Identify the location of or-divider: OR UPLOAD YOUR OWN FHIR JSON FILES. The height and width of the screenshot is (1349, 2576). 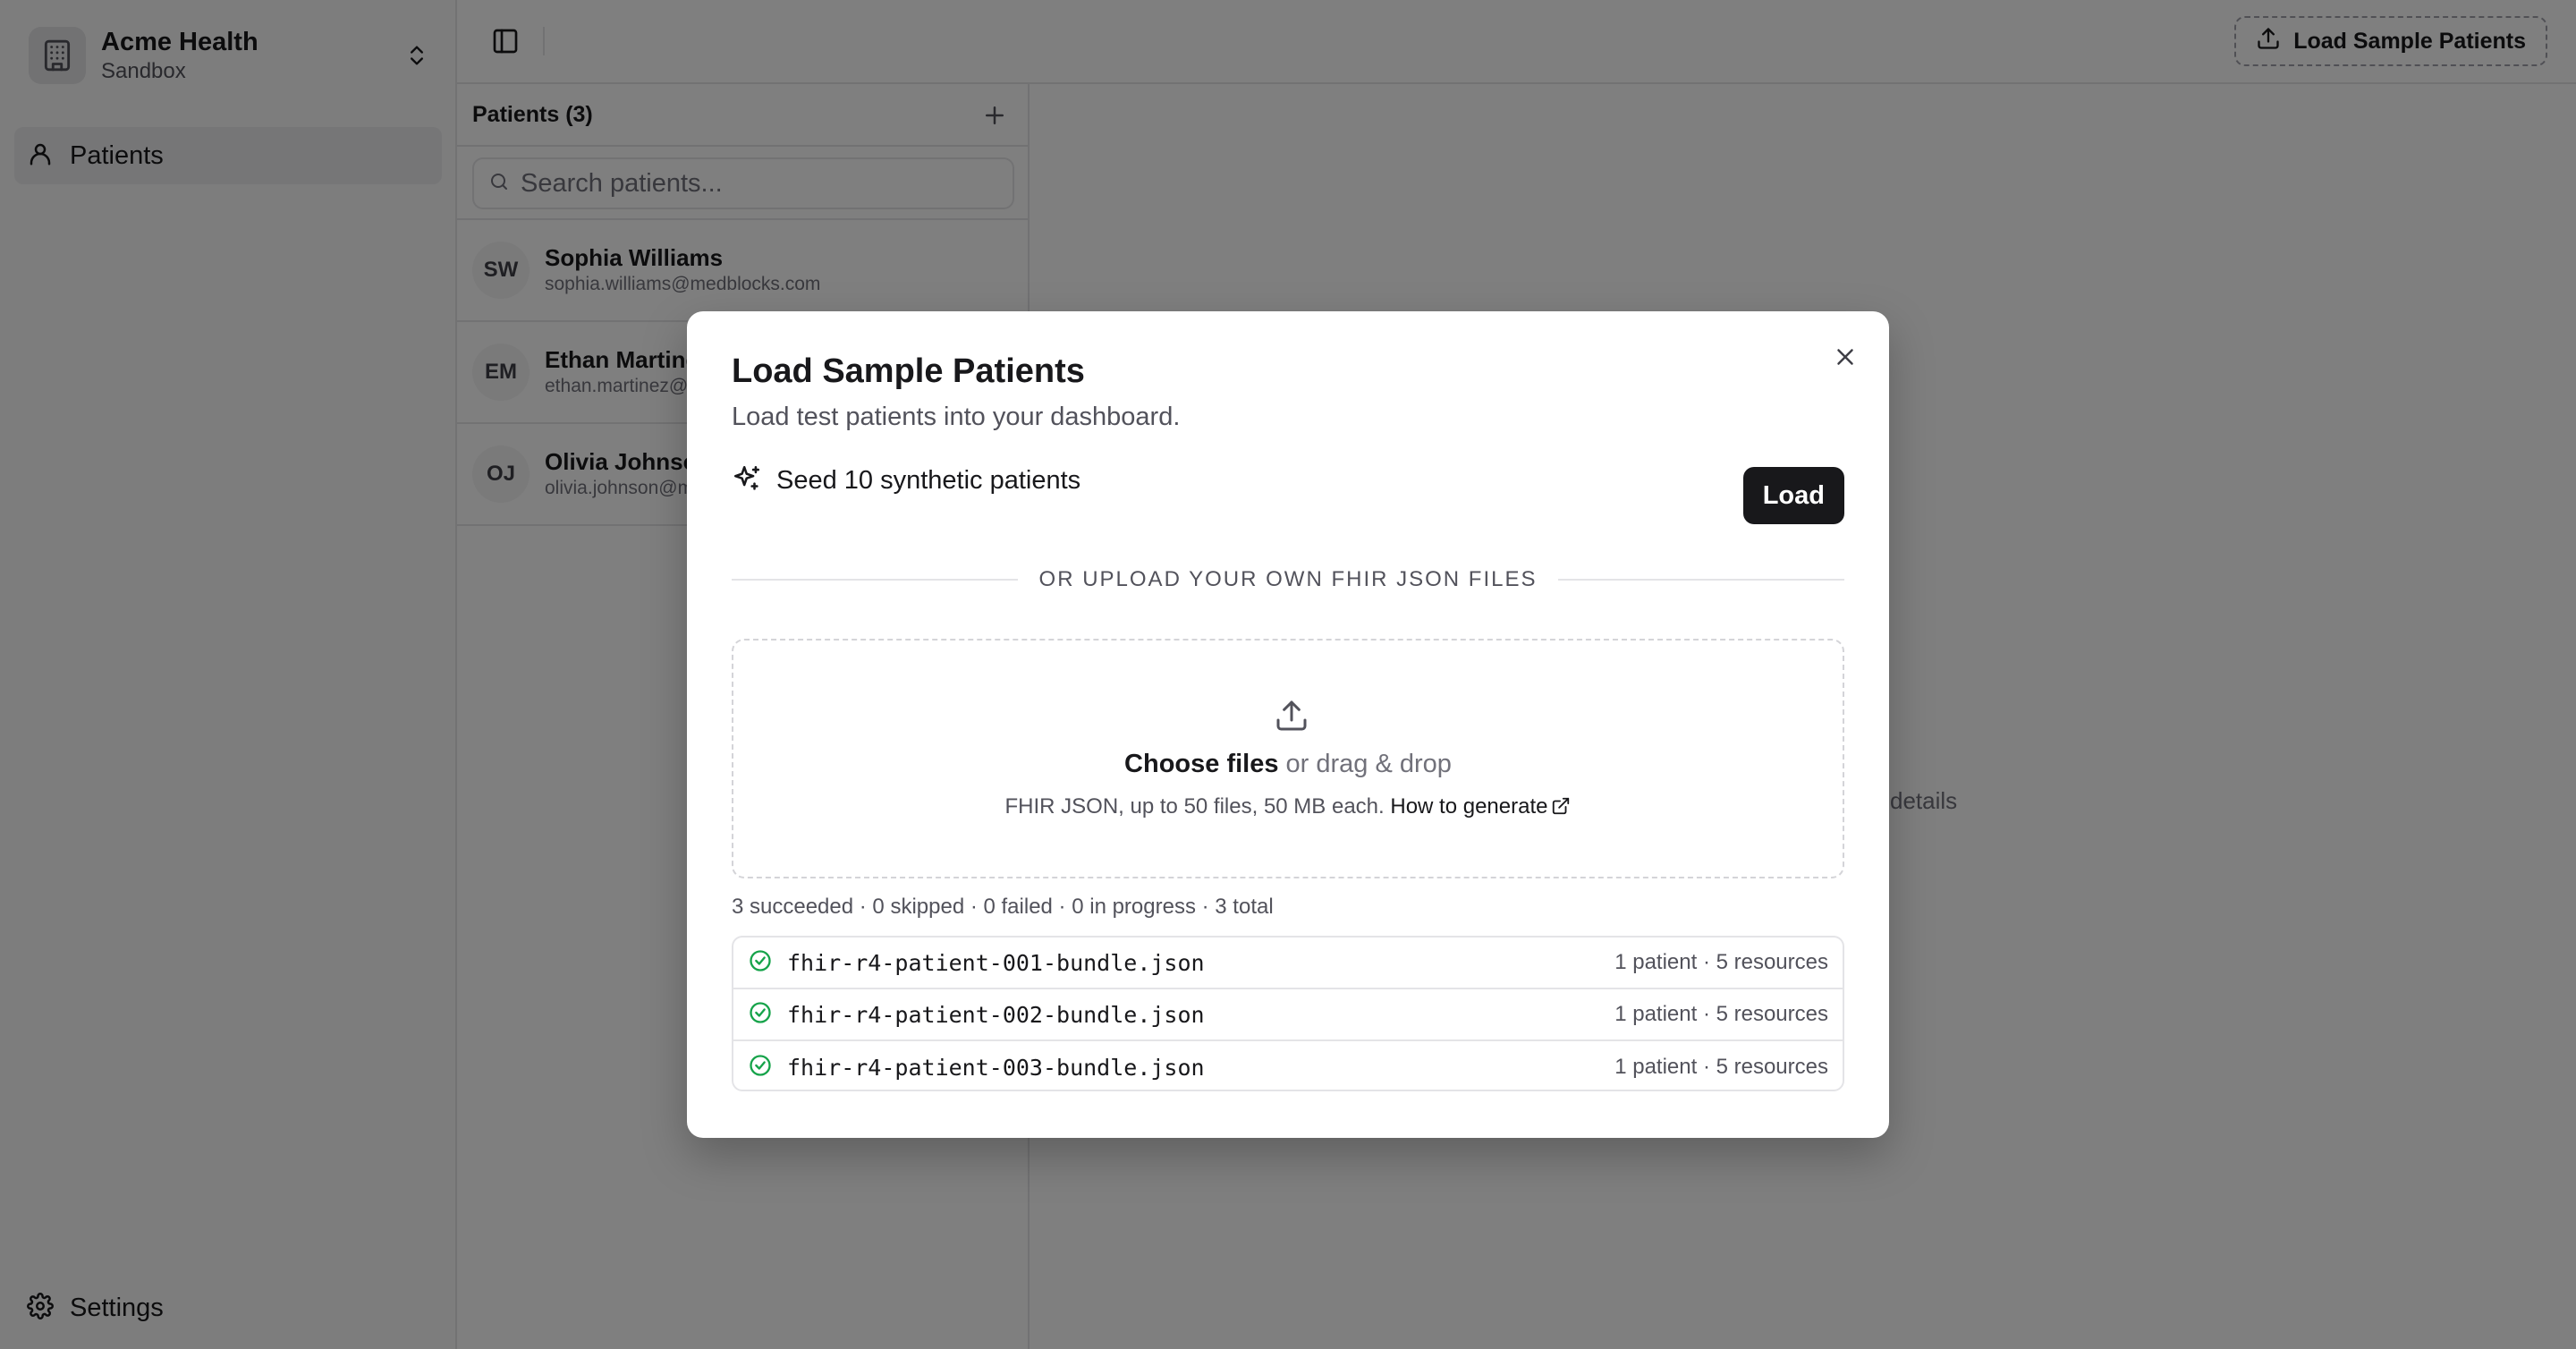
(1288, 579).